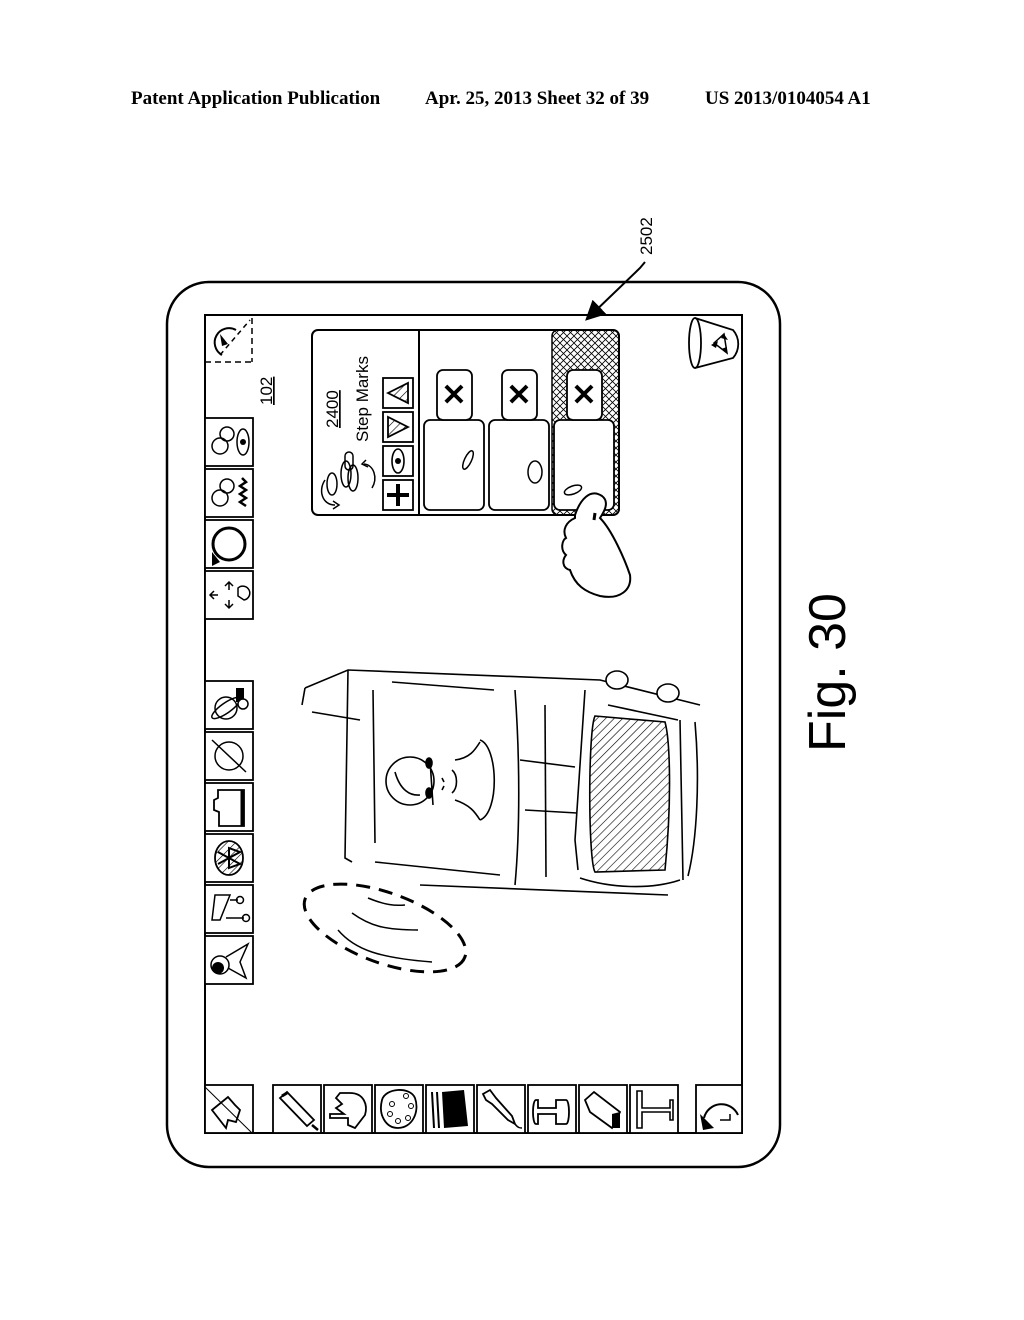 The height and width of the screenshot is (1320, 1024). I want to click on callout-2502: 2502, so click(620, 269).